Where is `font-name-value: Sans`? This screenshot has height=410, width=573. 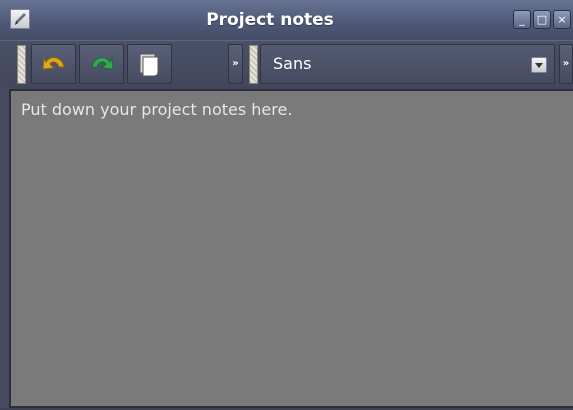
font-name-value: Sans is located at coordinates (292, 63).